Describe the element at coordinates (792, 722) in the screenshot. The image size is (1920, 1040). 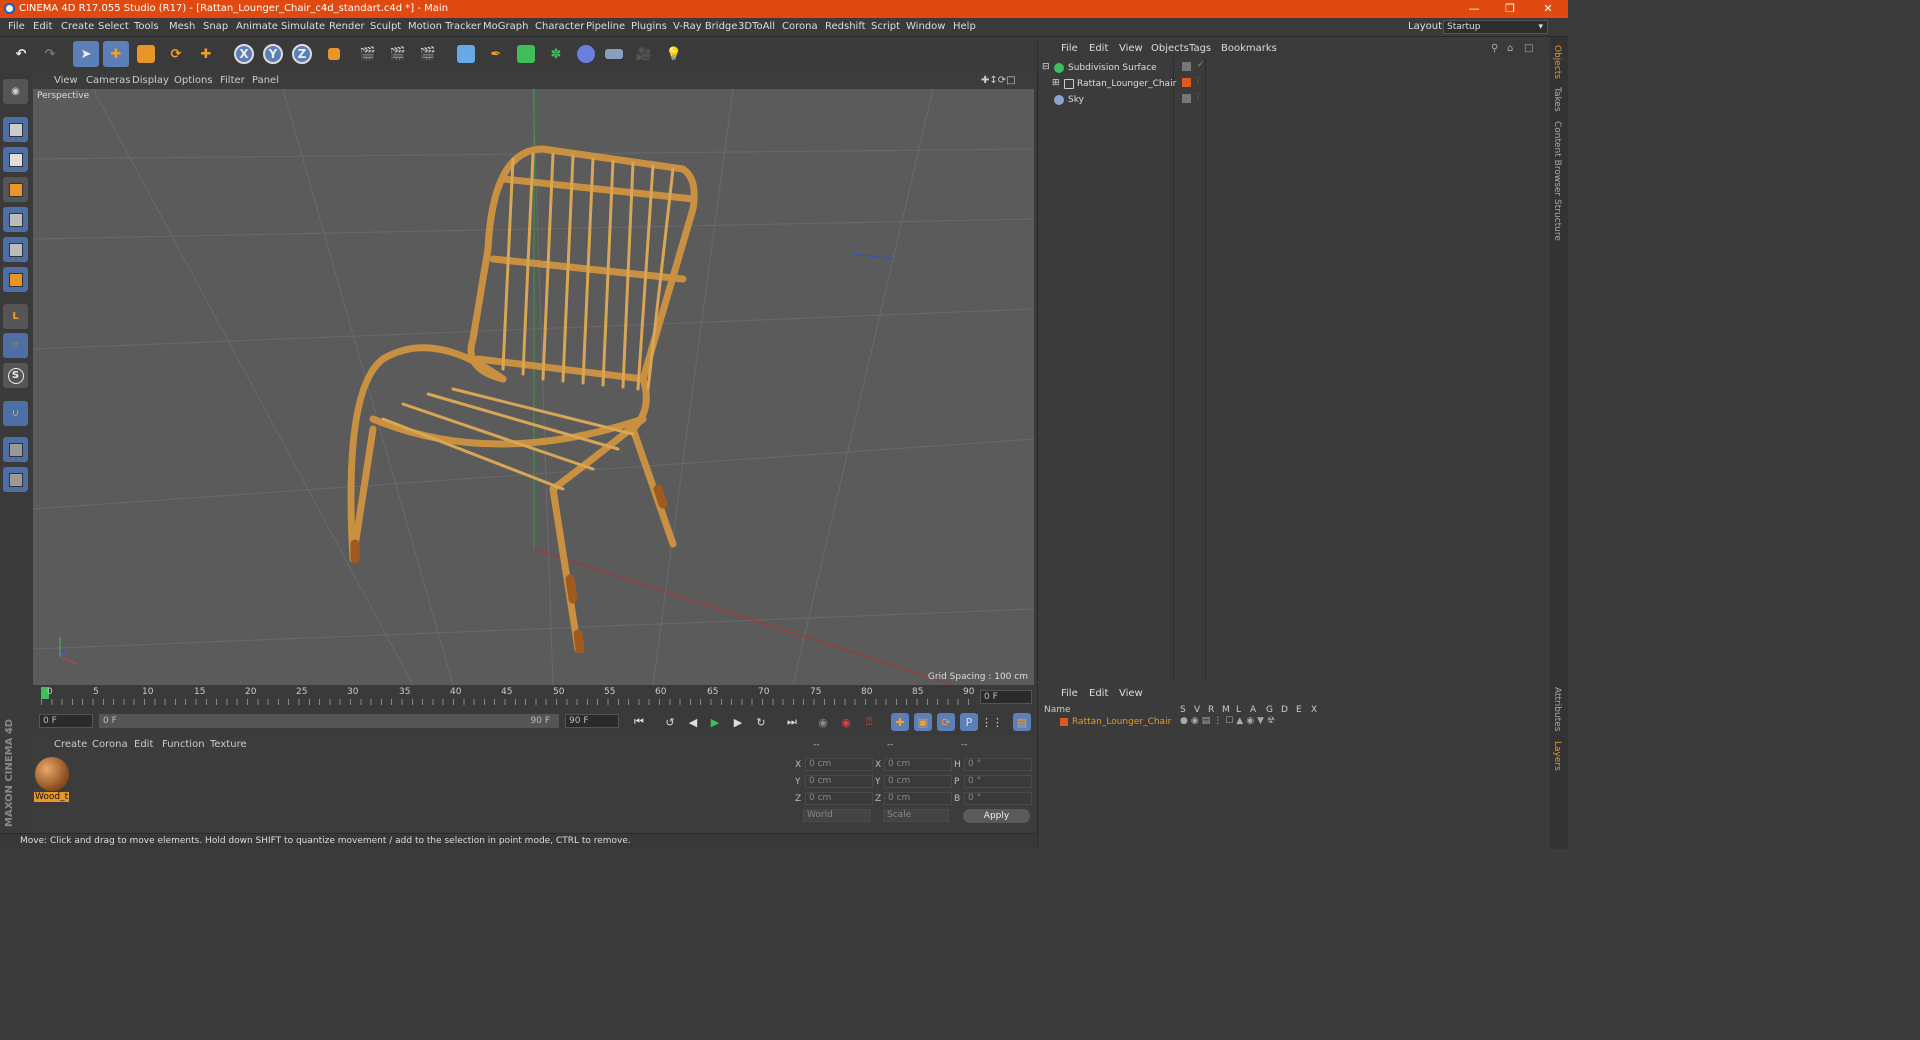
I see `go-to-end-button: ⏭` at that location.